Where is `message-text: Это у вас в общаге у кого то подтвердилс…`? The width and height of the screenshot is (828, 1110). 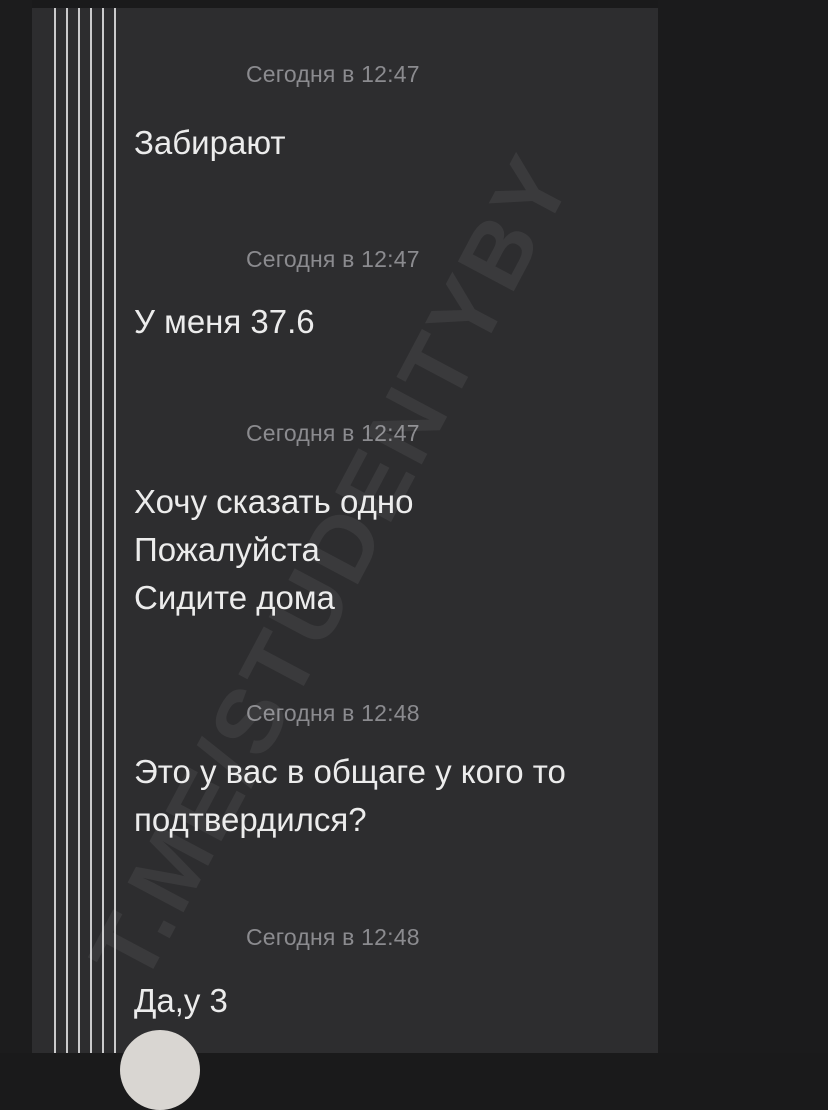 message-text: Это у вас в общаге у кого то подтвердилс… is located at coordinates (350, 795).